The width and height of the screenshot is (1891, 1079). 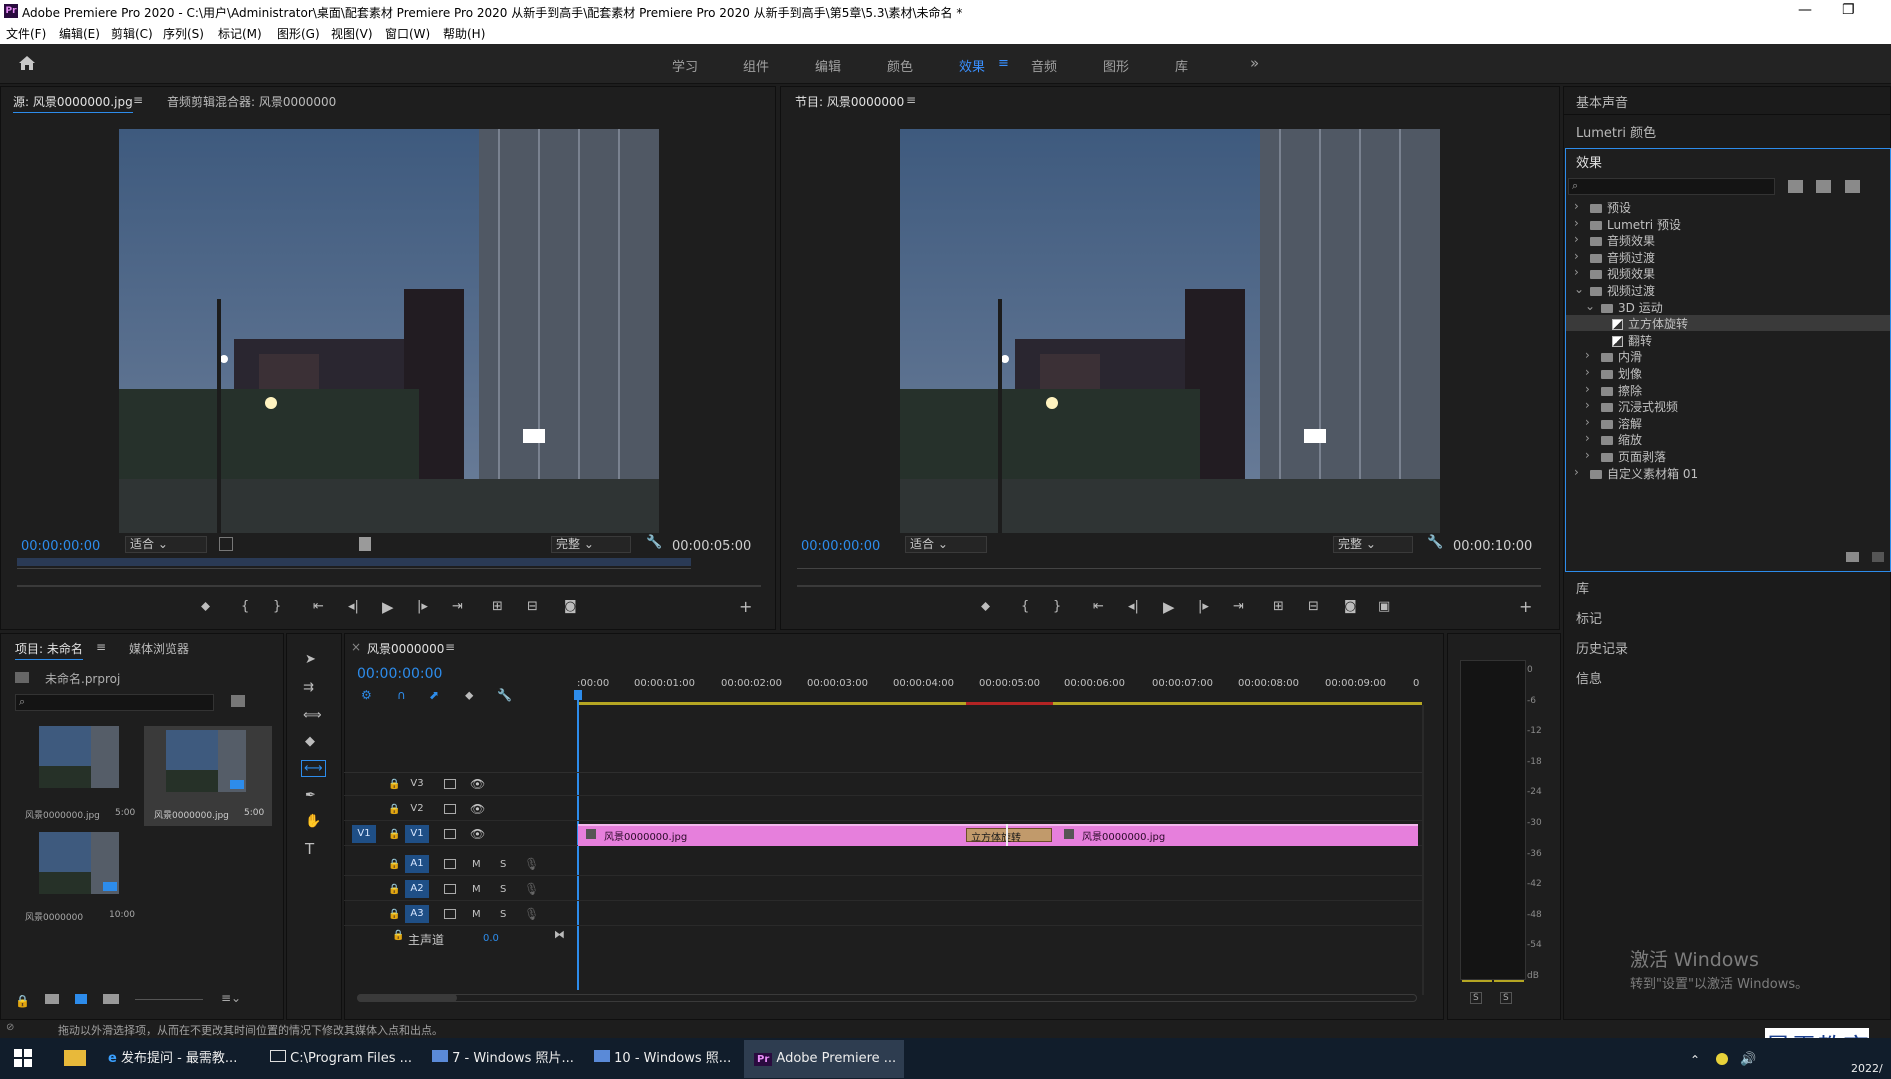 What do you see at coordinates (1313, 606) in the screenshot?
I see `extract-button: ⊟` at bounding box center [1313, 606].